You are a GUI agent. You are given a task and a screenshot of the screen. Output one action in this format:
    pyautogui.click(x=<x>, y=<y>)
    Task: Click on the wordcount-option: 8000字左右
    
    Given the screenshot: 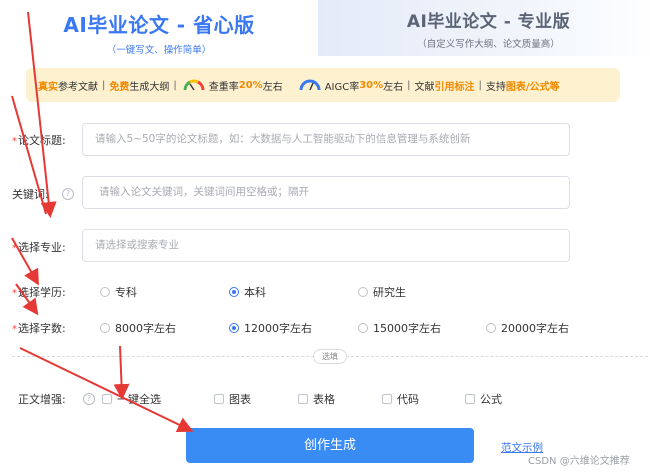 What is the action you would take?
    pyautogui.click(x=138, y=328)
    